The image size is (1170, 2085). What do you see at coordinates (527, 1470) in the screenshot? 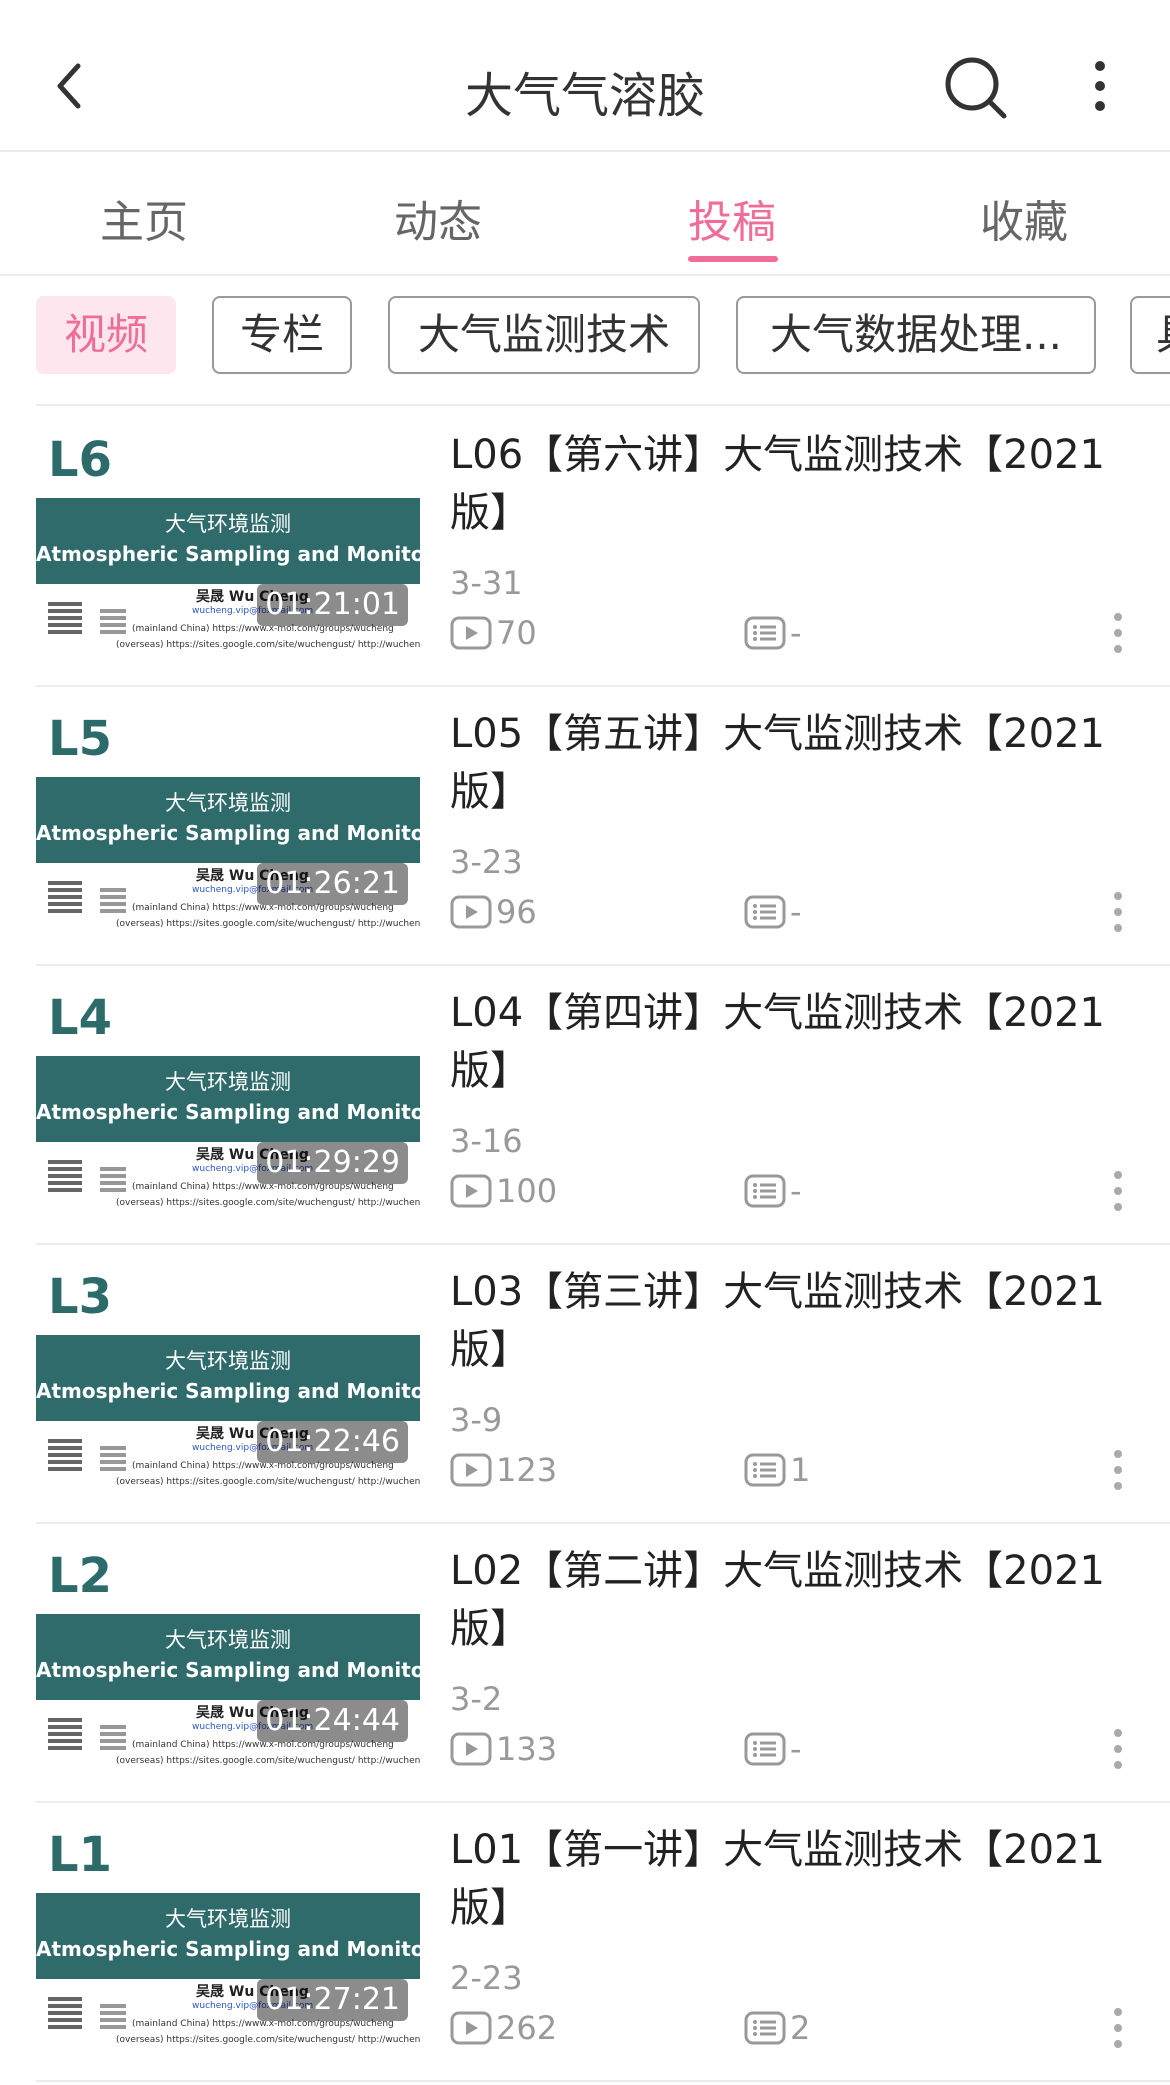
I see `play-count-value: 123` at bounding box center [527, 1470].